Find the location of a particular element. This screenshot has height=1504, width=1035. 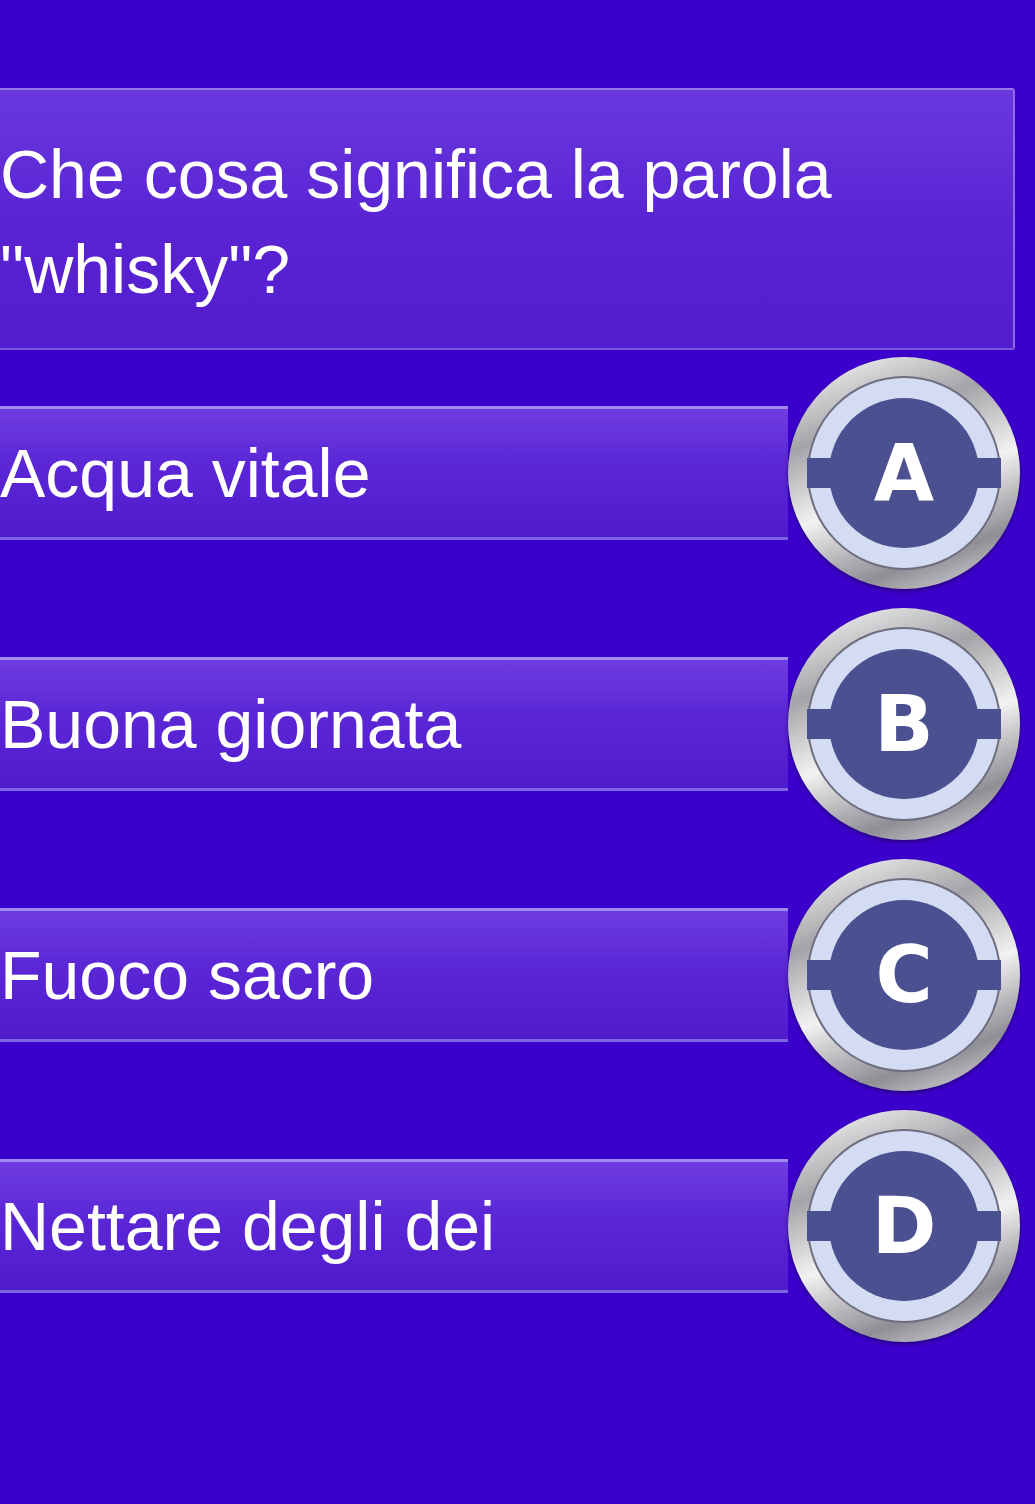

answer-button: Nettare degli dei is located at coordinates (394, 1226).